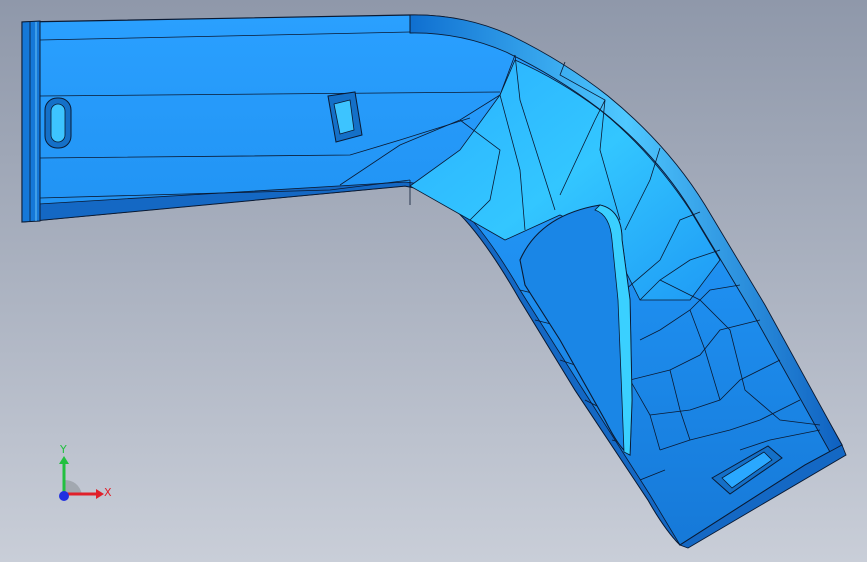 This screenshot has width=867, height=562. I want to click on y-axis-label: Y, so click(63, 449).